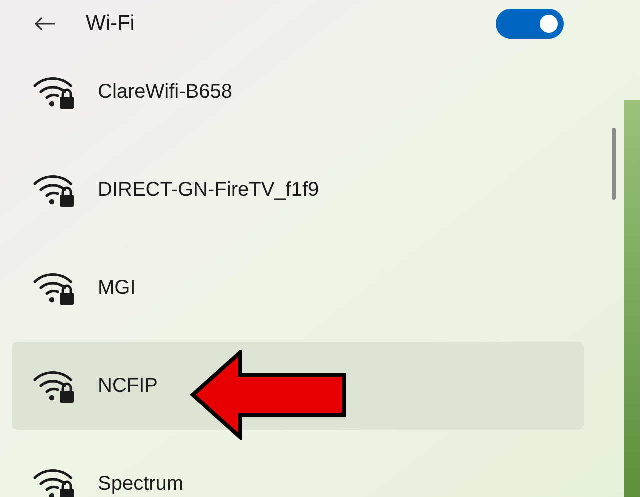 This screenshot has width=640, height=497. What do you see at coordinates (45, 24) in the screenshot?
I see `back-arrow-icon` at bounding box center [45, 24].